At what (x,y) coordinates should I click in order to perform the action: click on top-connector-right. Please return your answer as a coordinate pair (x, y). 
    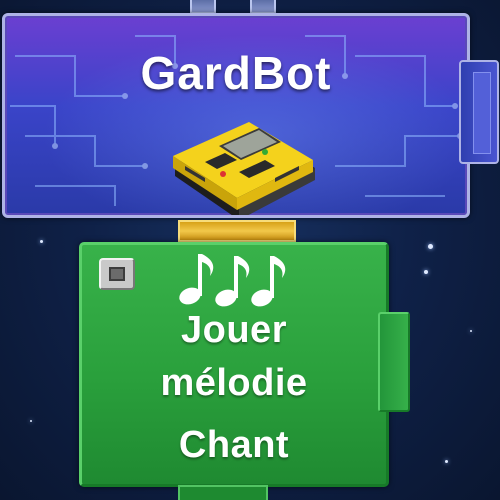
    Looking at the image, I should click on (263, 7).